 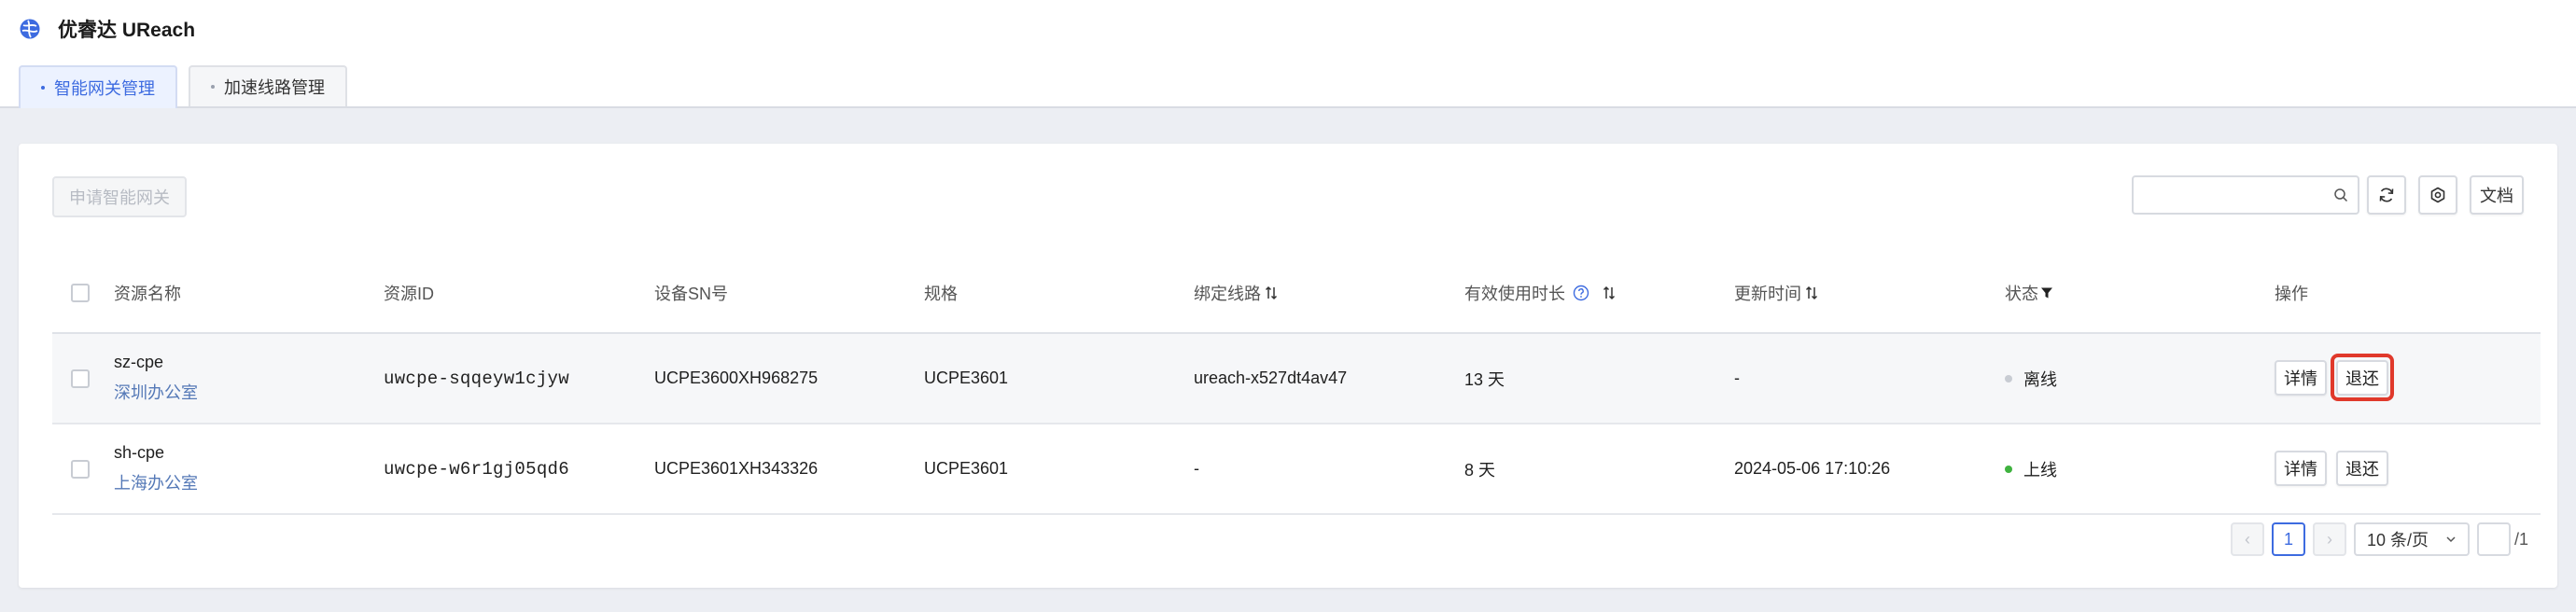 I want to click on page-size-value: 10 条/页, so click(x=2398, y=540).